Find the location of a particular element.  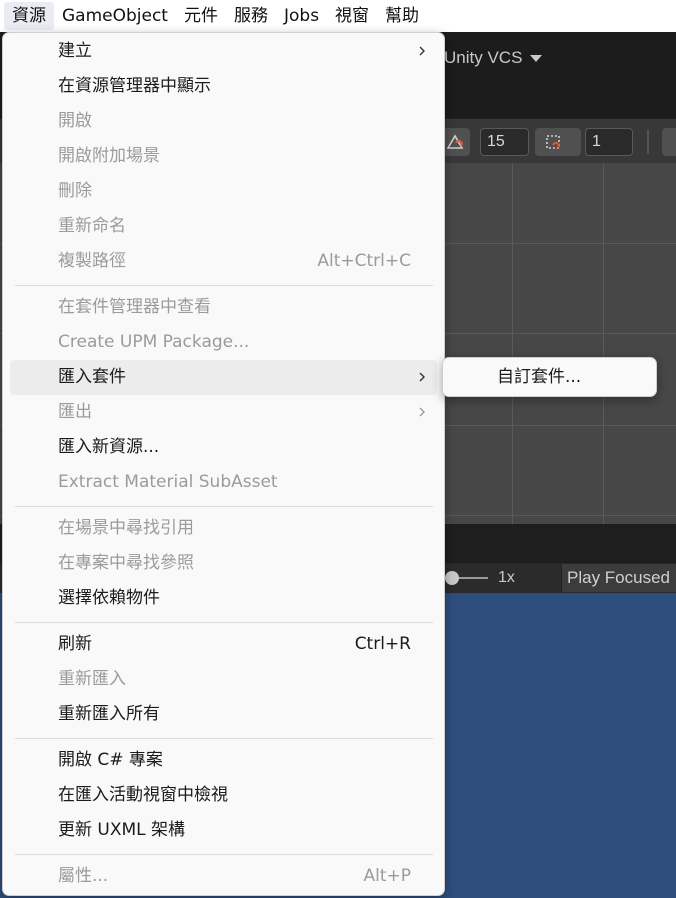

menu-help: 幫助 is located at coordinates (402, 16).